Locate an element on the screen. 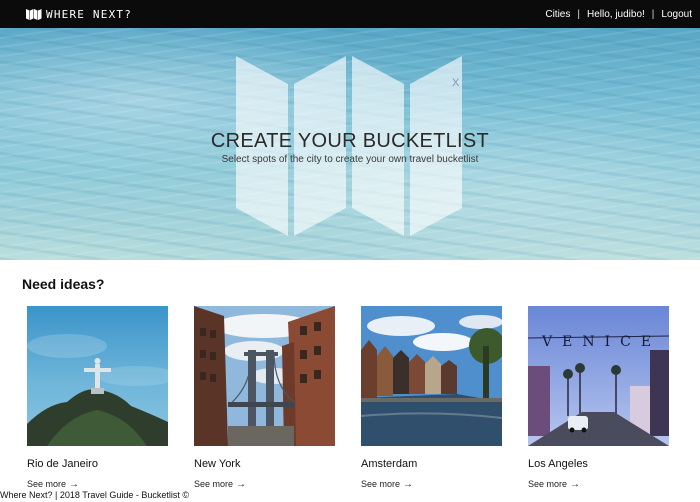 The width and height of the screenshot is (700, 502). city-name: New York is located at coordinates (217, 464).